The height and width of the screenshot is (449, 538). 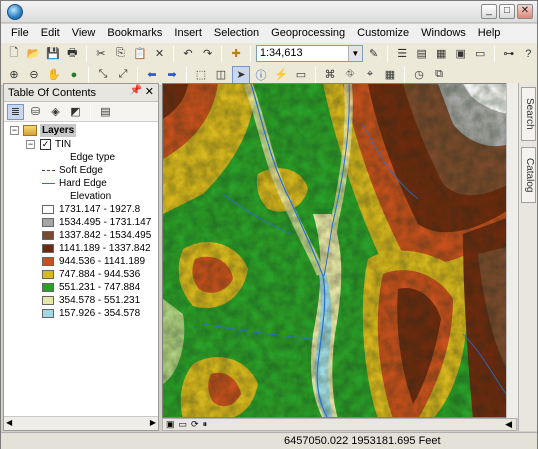 What do you see at coordinates (55, 112) in the screenshot?
I see `list-by-visibility-icon: ◈` at bounding box center [55, 112].